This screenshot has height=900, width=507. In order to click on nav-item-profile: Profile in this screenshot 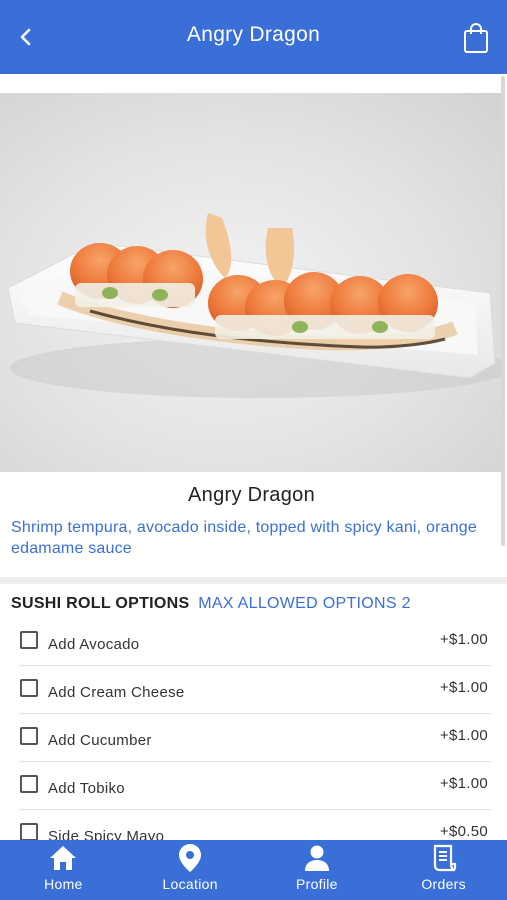, I will do `click(317, 870)`.